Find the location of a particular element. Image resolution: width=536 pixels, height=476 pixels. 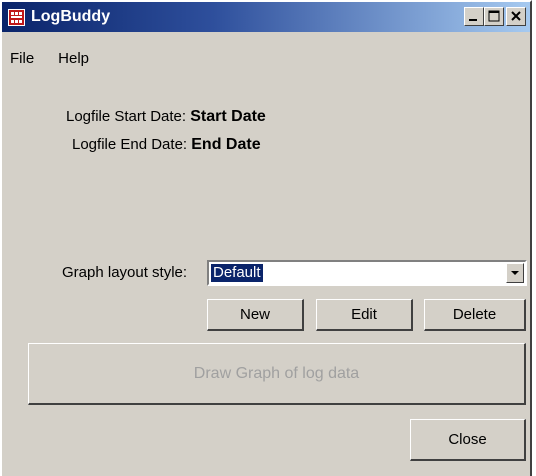

logfile-start-label: Logfile Start Date: is located at coordinates (126, 116).